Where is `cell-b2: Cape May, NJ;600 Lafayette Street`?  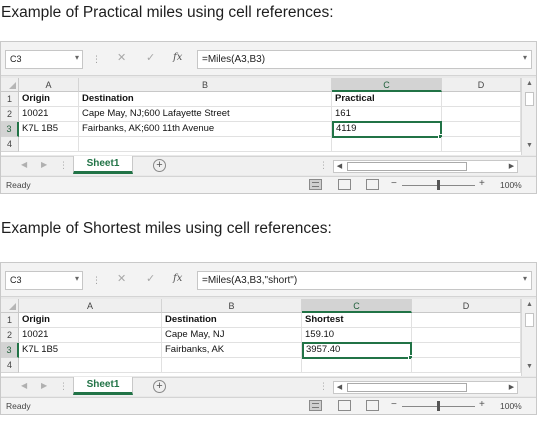 cell-b2: Cape May, NJ;600 Lafayette Street is located at coordinates (205, 114).